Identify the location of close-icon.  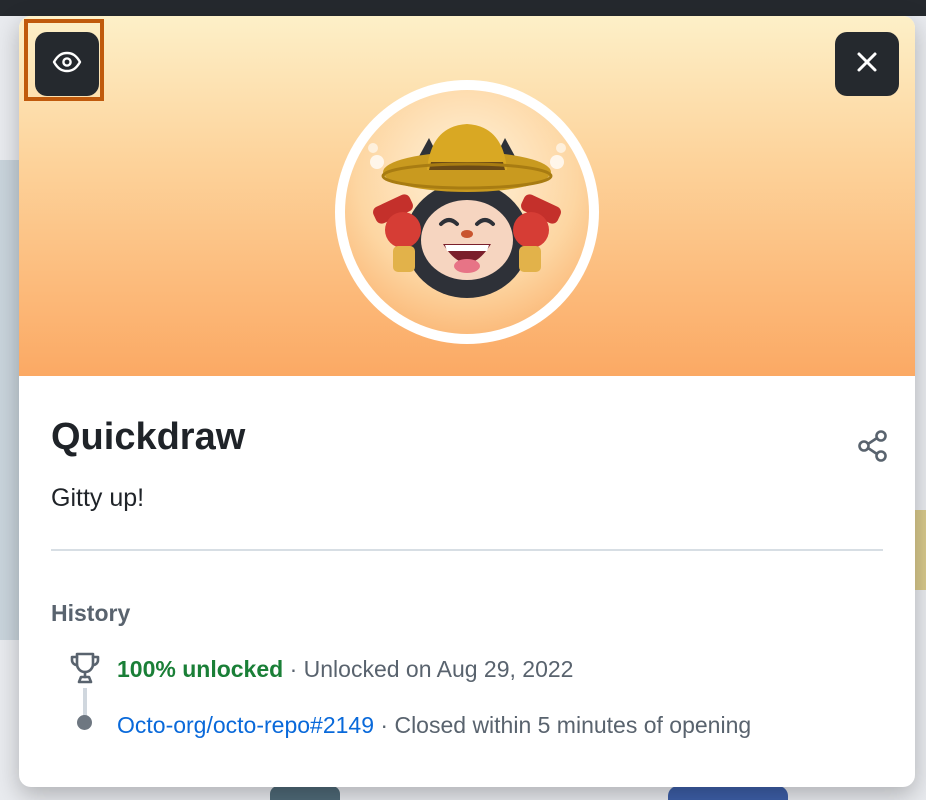
(867, 64).